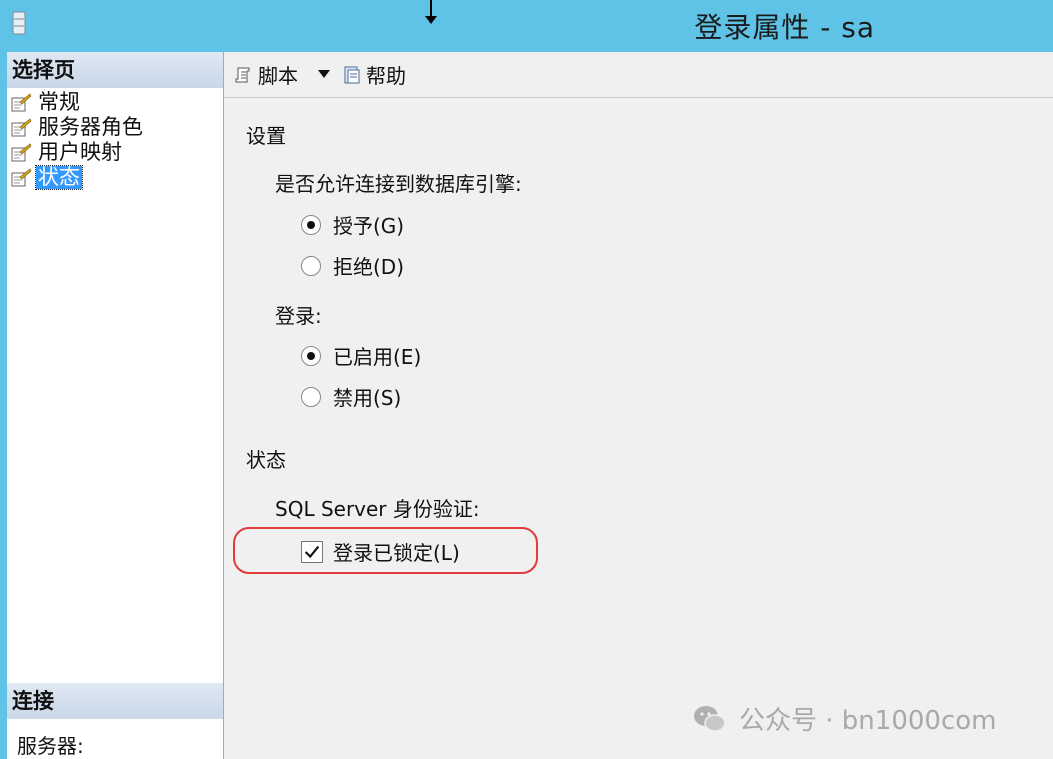 This screenshot has height=759, width=1053. I want to click on page-item-label: 常规, so click(59, 102).